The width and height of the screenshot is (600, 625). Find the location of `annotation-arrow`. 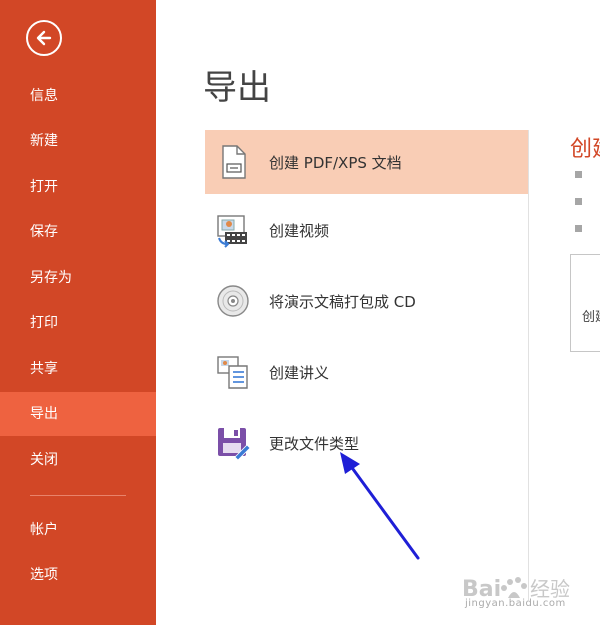

annotation-arrow is located at coordinates (380, 506).